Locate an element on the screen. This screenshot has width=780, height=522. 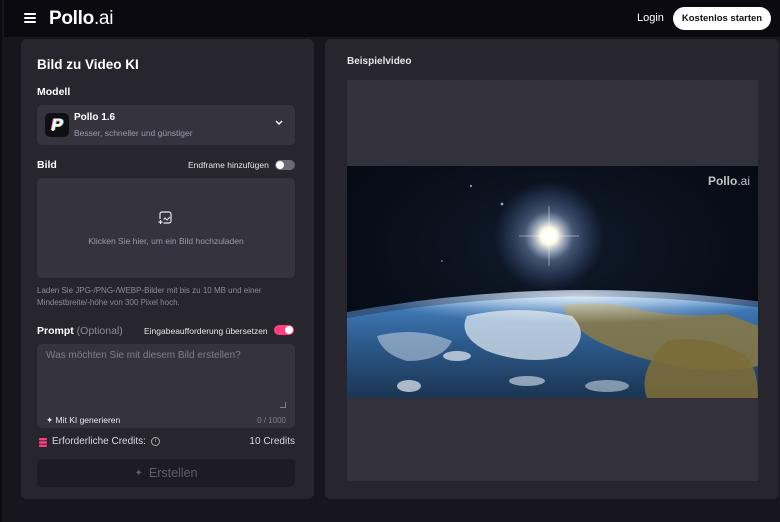
create-button: ✦ Erstellen is located at coordinates (166, 473).